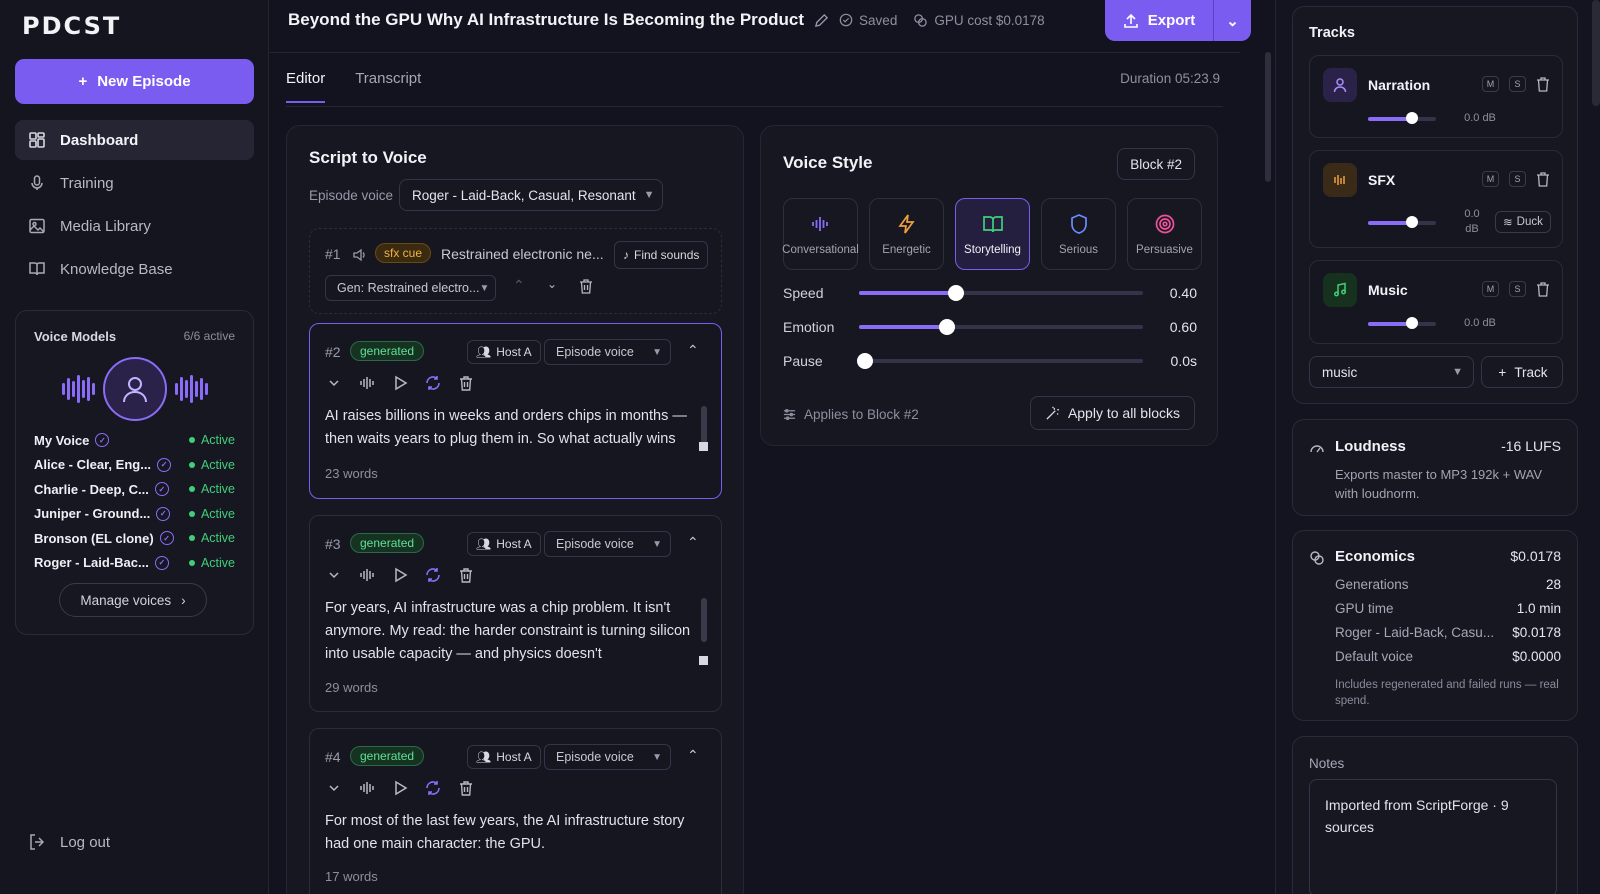 The width and height of the screenshot is (1600, 894). I want to click on move-up-icon: ⌃, so click(519, 285).